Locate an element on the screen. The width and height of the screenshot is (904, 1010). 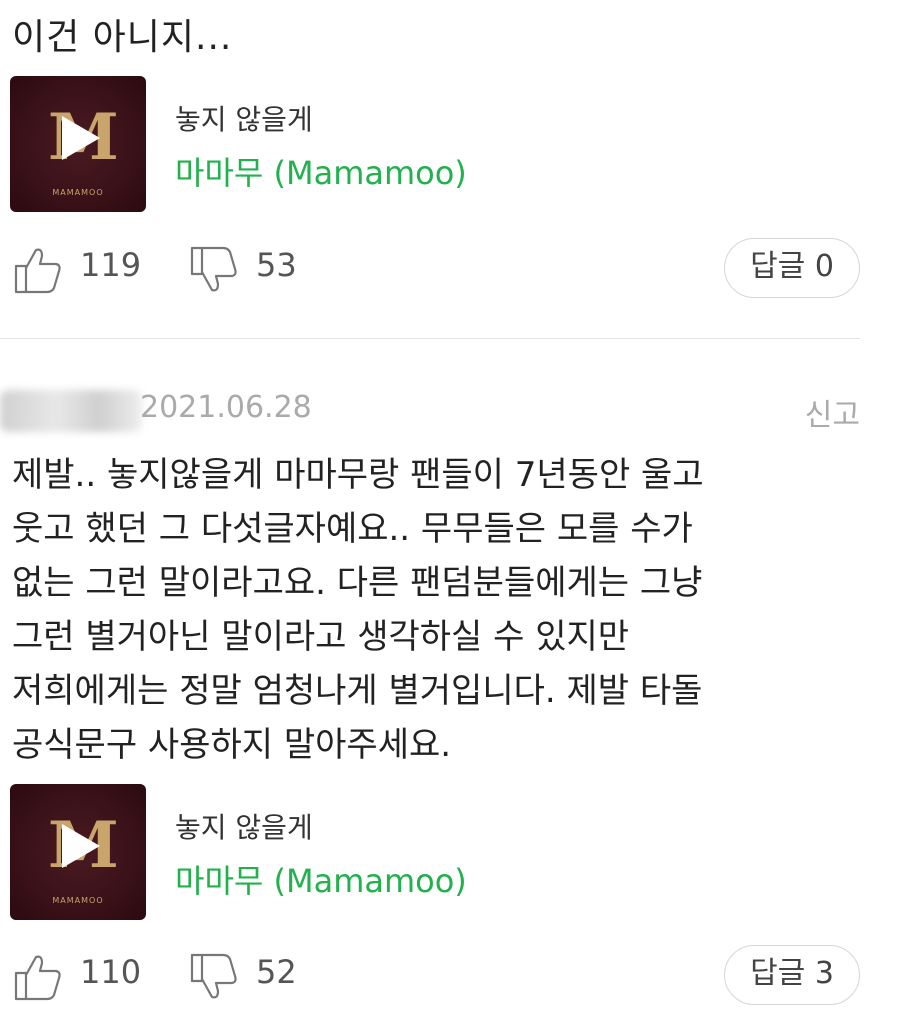
comment-line: 저희에게는 정말 엄청나게 별거입니다. 제발 타돌 is located at coordinates (357, 691).